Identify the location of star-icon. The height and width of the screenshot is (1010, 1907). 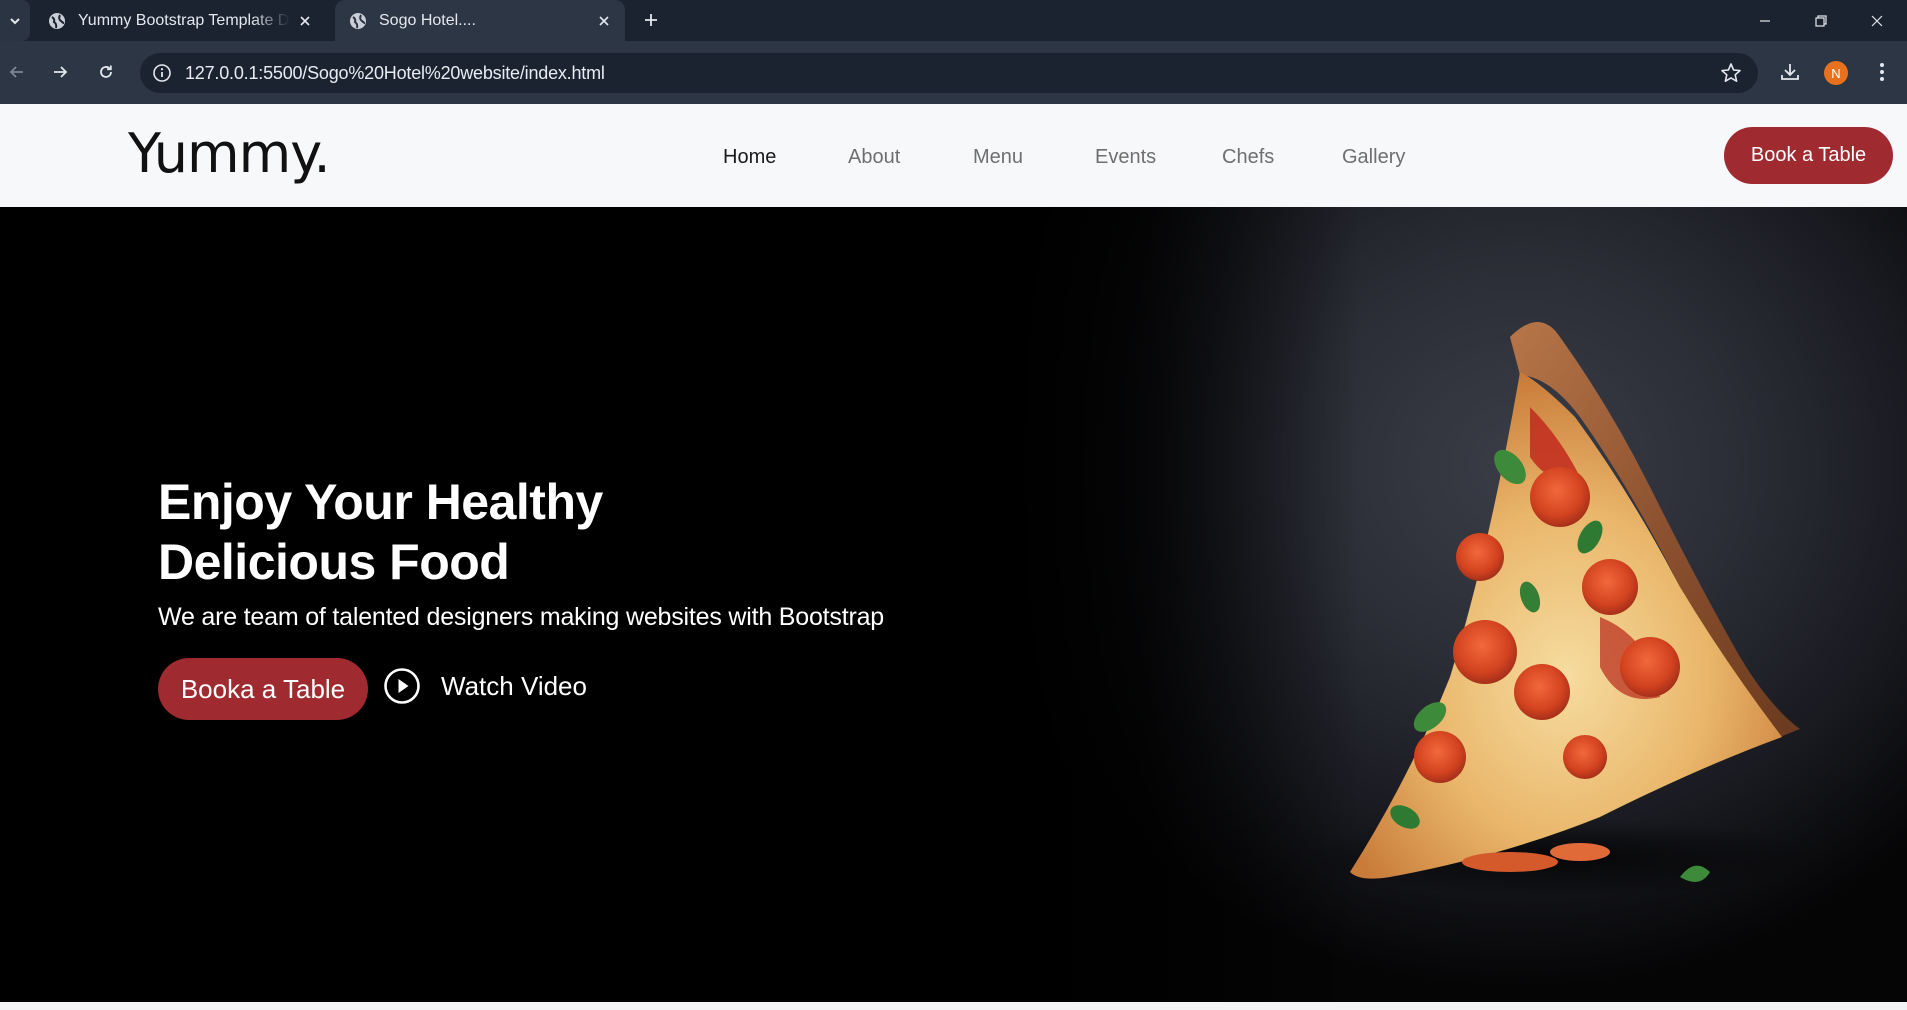
(1731, 72).